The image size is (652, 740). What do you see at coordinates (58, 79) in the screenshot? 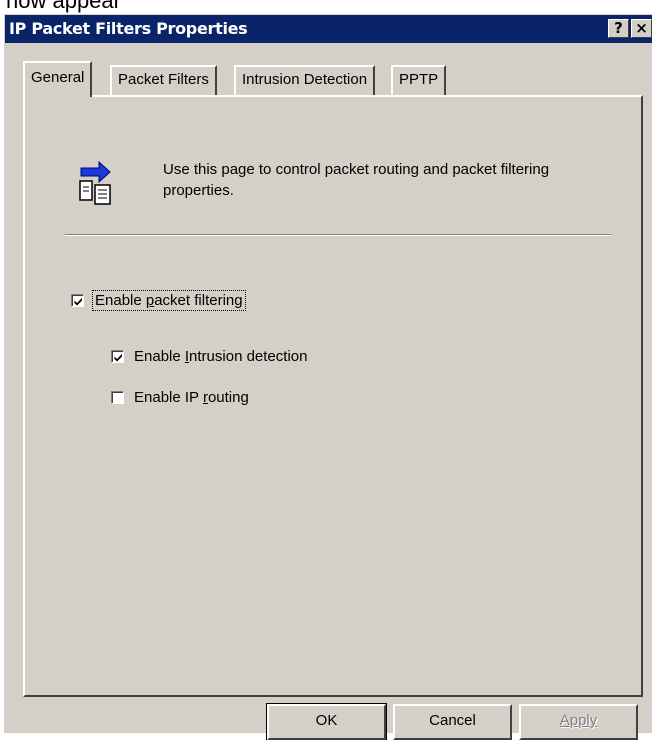
I see `tab-general: General` at bounding box center [58, 79].